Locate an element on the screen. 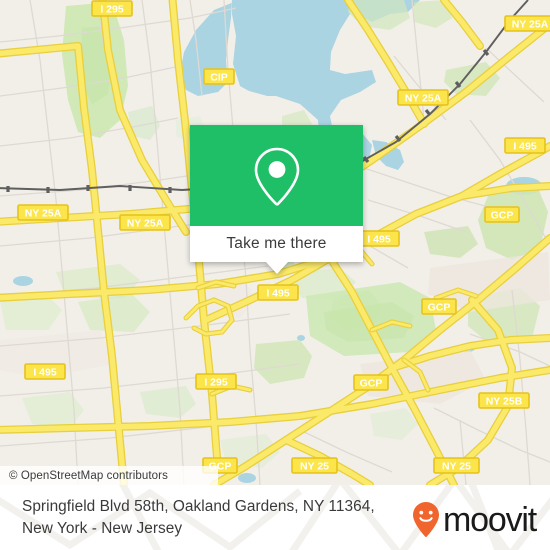  road-shield-label: CIP is located at coordinates (219, 78).